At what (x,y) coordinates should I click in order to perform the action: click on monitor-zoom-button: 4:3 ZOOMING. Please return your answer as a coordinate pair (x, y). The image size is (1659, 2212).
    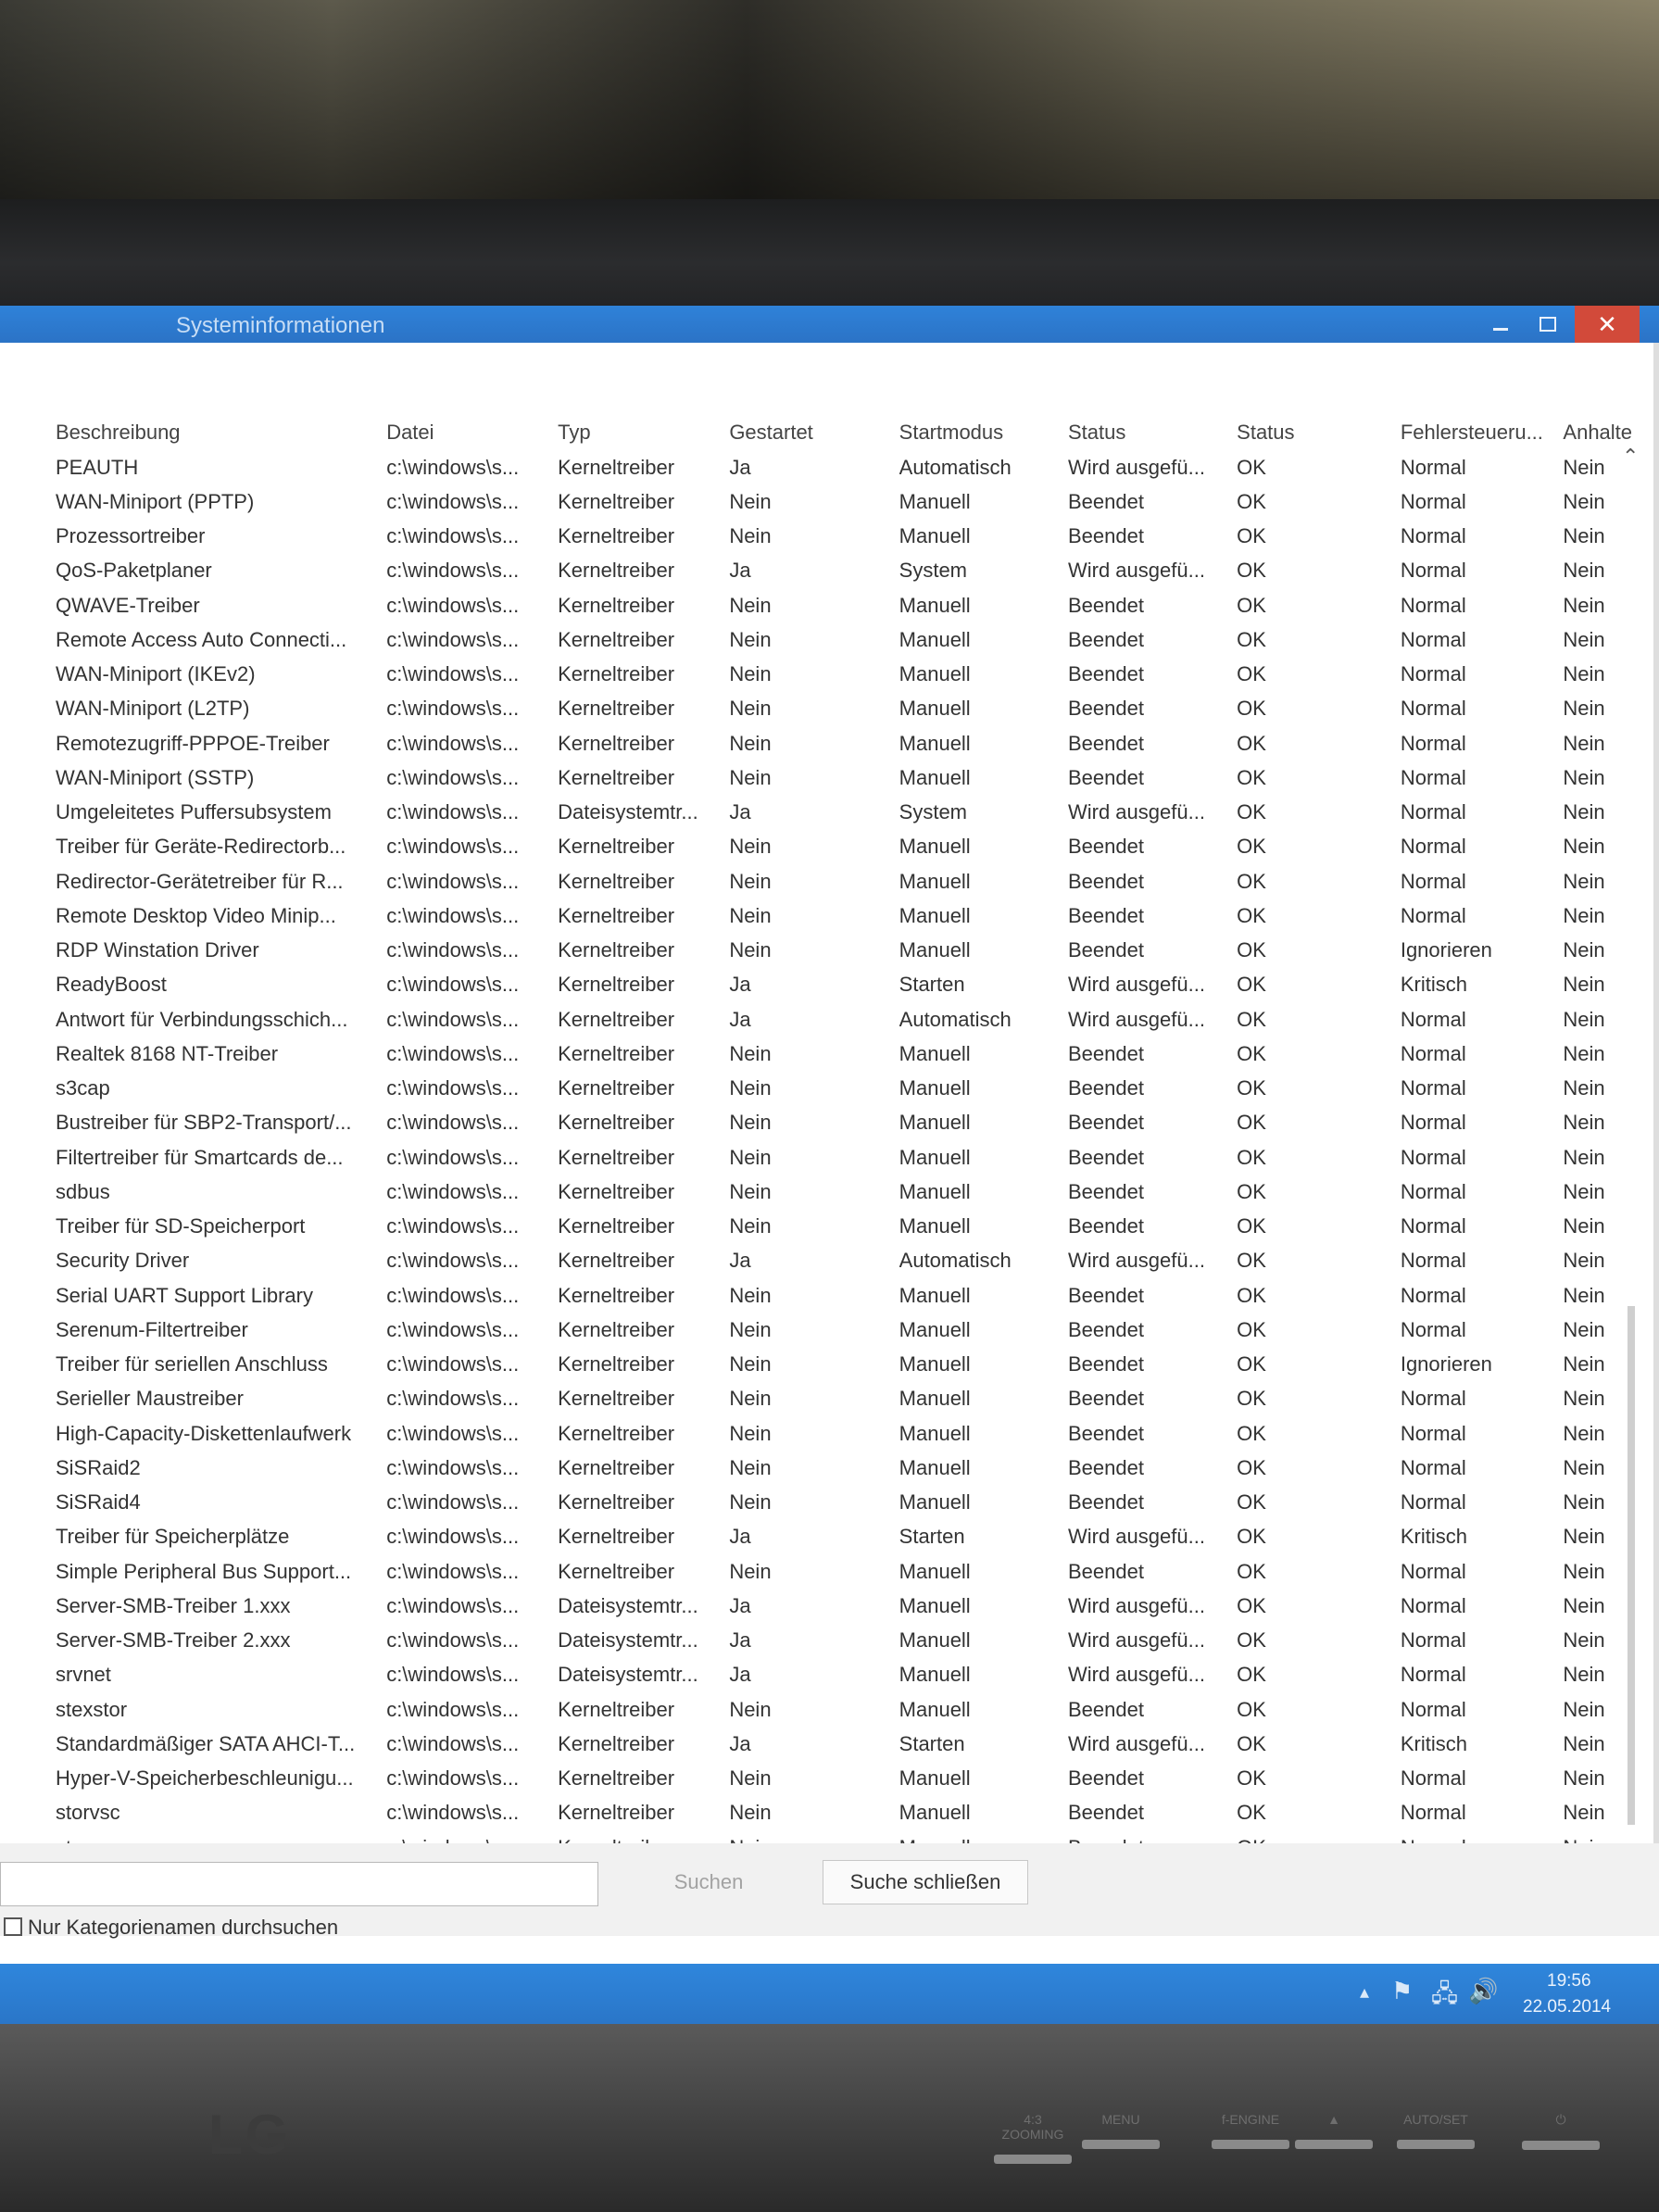
    Looking at the image, I should click on (1033, 2140).